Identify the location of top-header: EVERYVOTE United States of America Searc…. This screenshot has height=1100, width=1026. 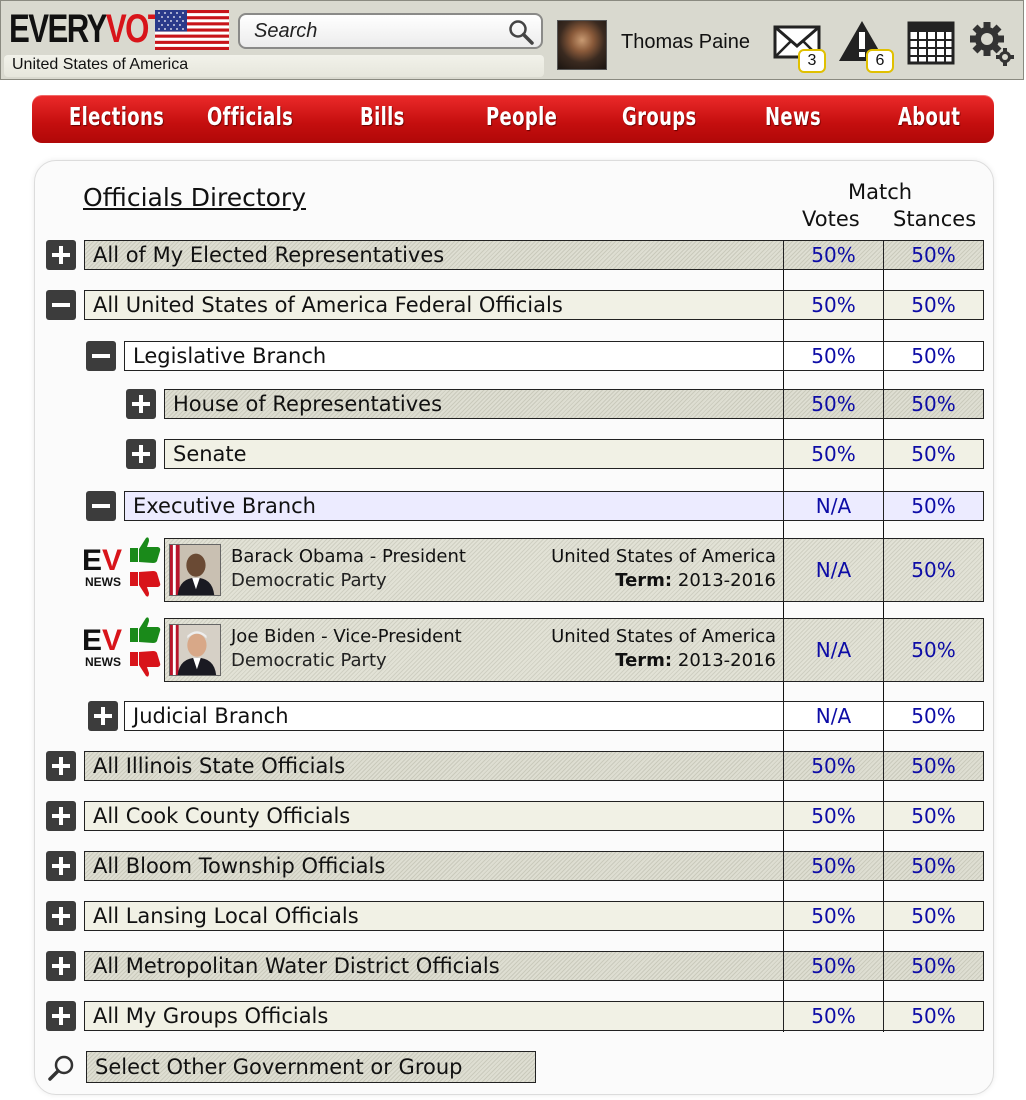
(512, 40).